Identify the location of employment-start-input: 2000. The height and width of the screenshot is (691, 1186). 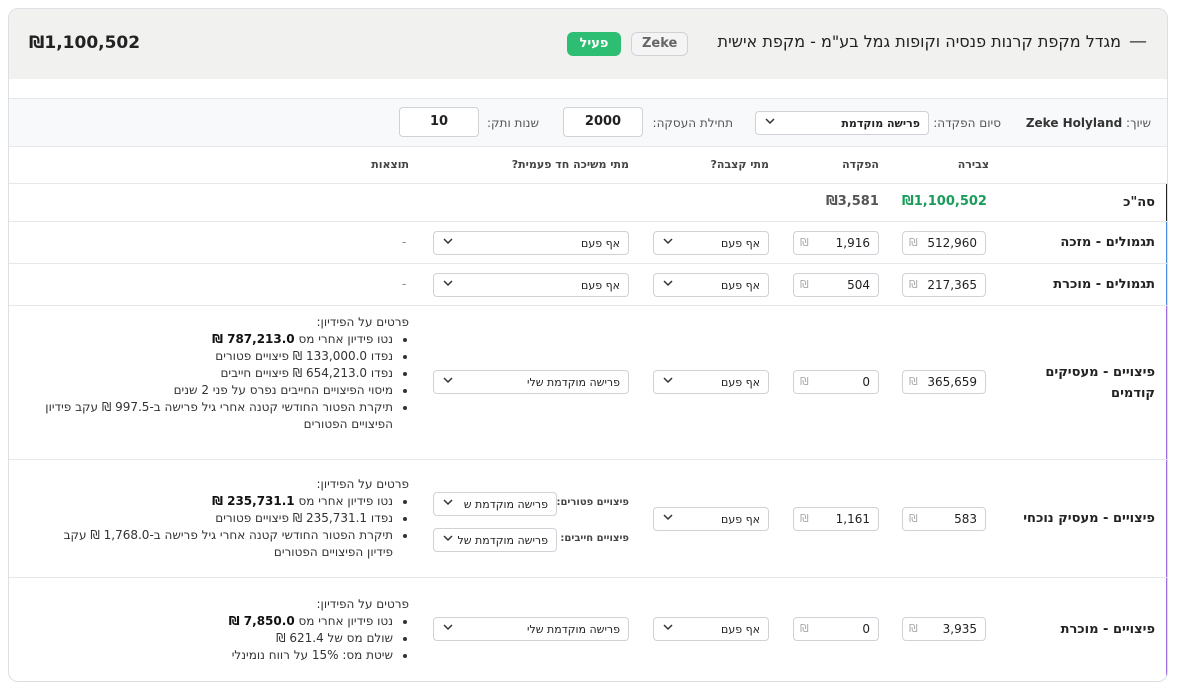
(603, 122).